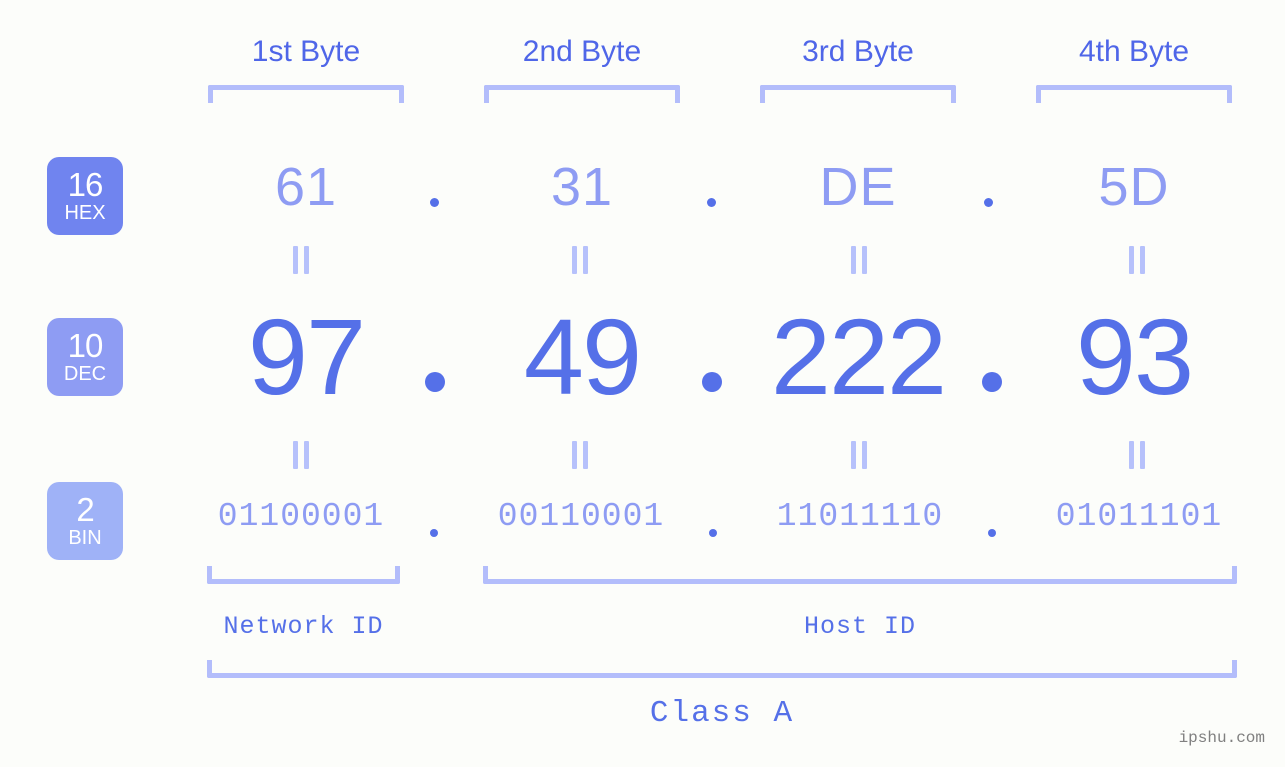  Describe the element at coordinates (1134, 356) in the screenshot. I see `dec-octet-4: 93` at that location.